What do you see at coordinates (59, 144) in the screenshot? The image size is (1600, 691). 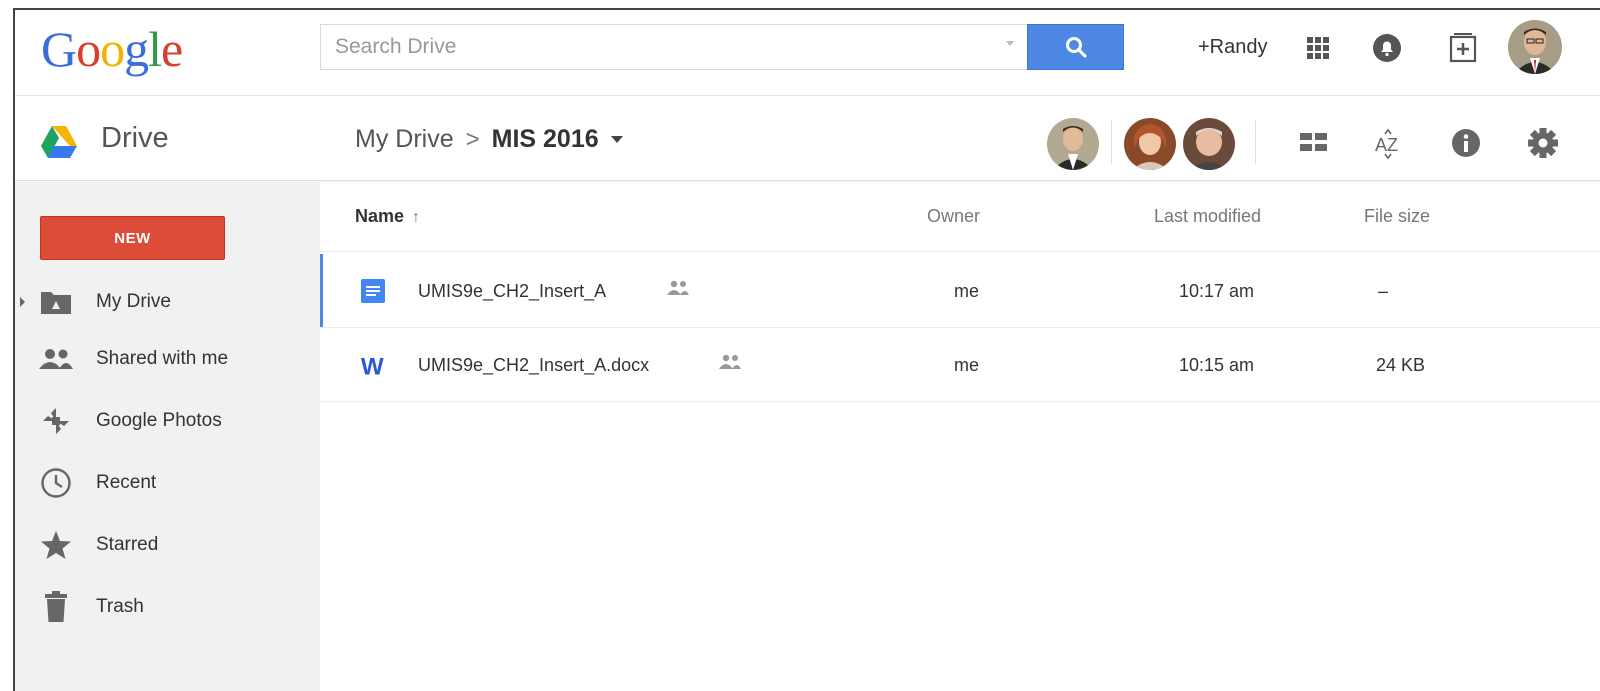 I see `drive-logo-icon` at bounding box center [59, 144].